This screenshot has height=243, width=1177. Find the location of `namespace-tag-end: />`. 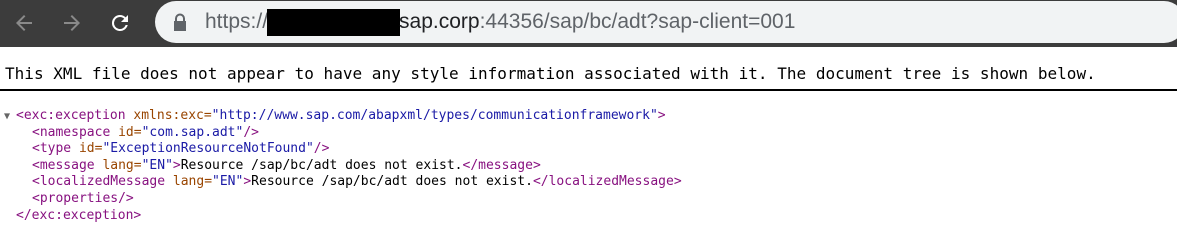

namespace-tag-end: /> is located at coordinates (251, 132).